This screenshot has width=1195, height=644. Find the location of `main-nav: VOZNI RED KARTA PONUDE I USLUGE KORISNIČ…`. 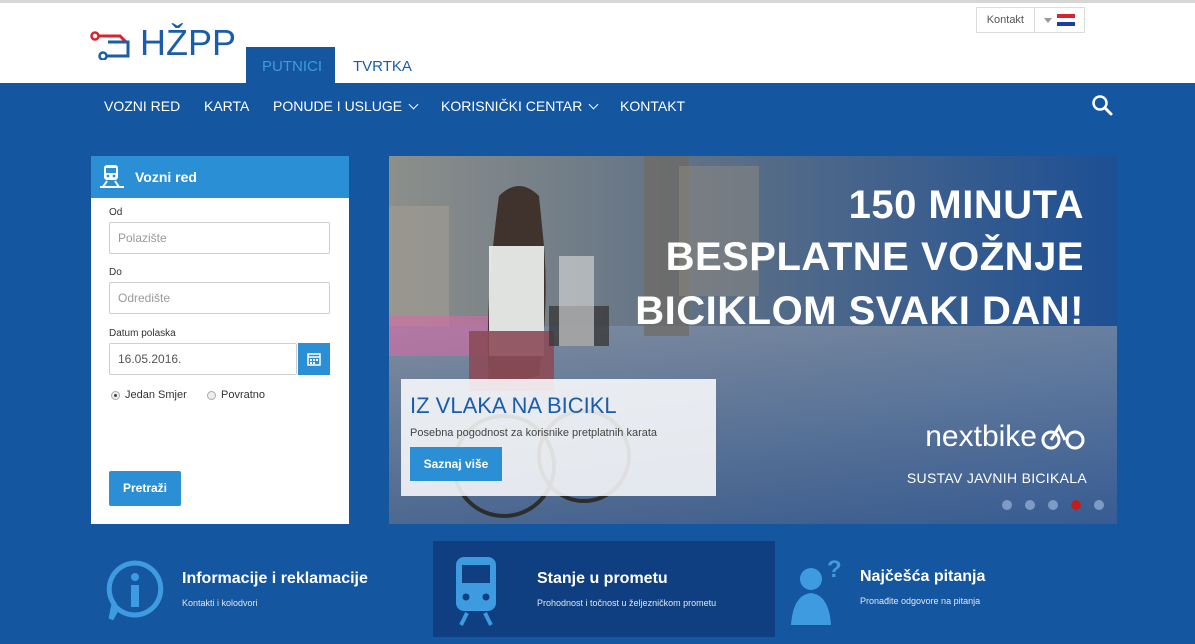

main-nav: VOZNI RED KARTA PONUDE I USLUGE KORISNIČ… is located at coordinates (597, 106).